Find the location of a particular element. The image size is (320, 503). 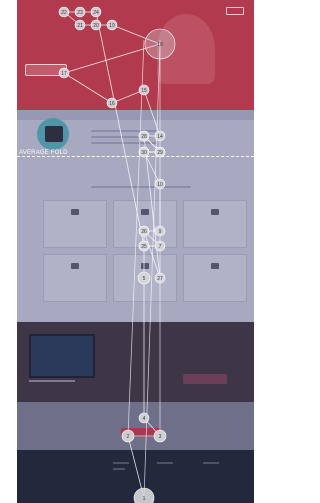

fixation-point: 18 is located at coordinates (160, 44).